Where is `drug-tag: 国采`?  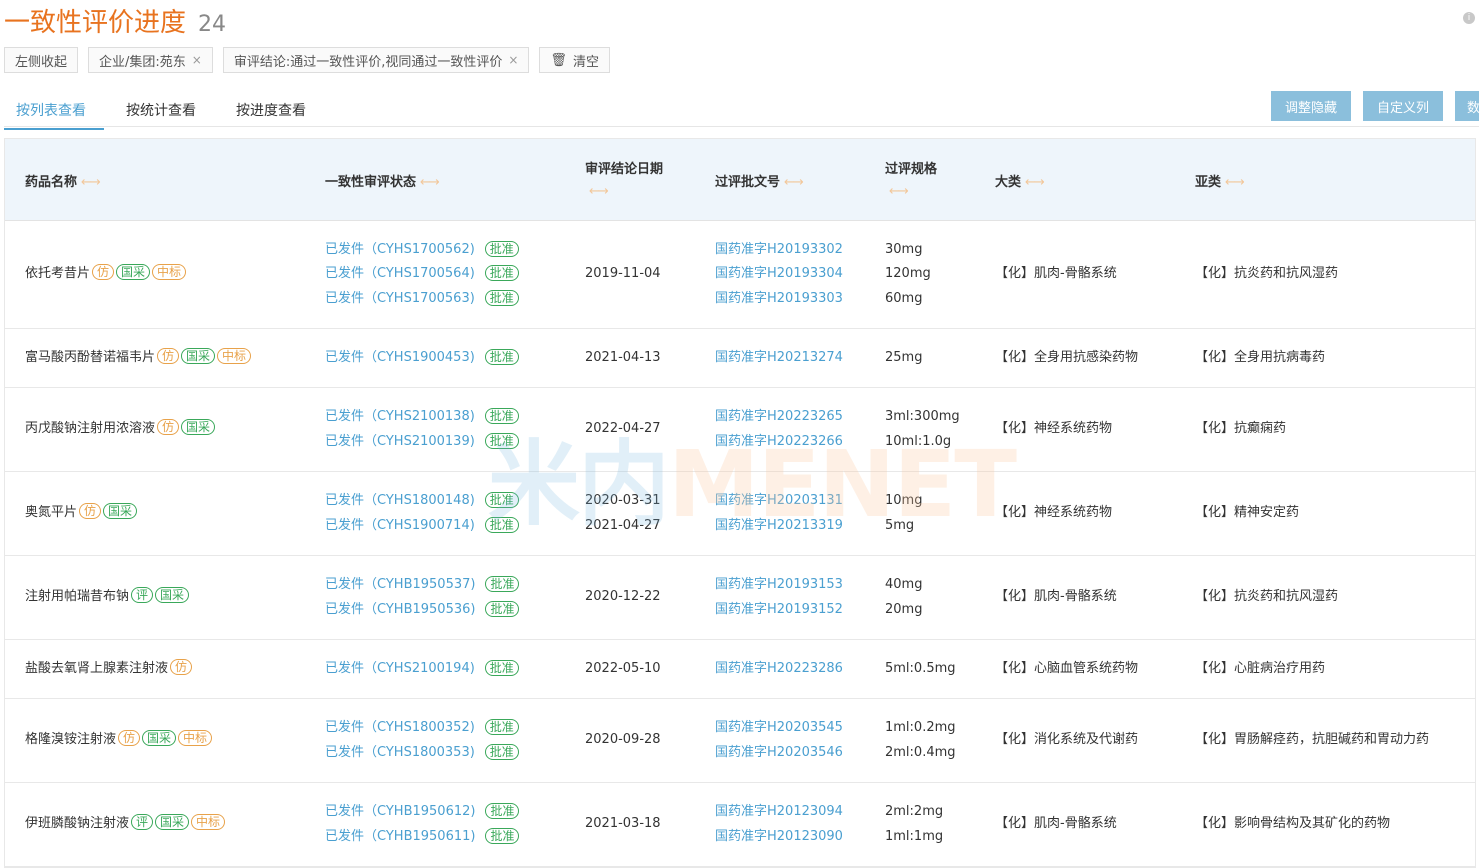 drug-tag: 国采 is located at coordinates (172, 822).